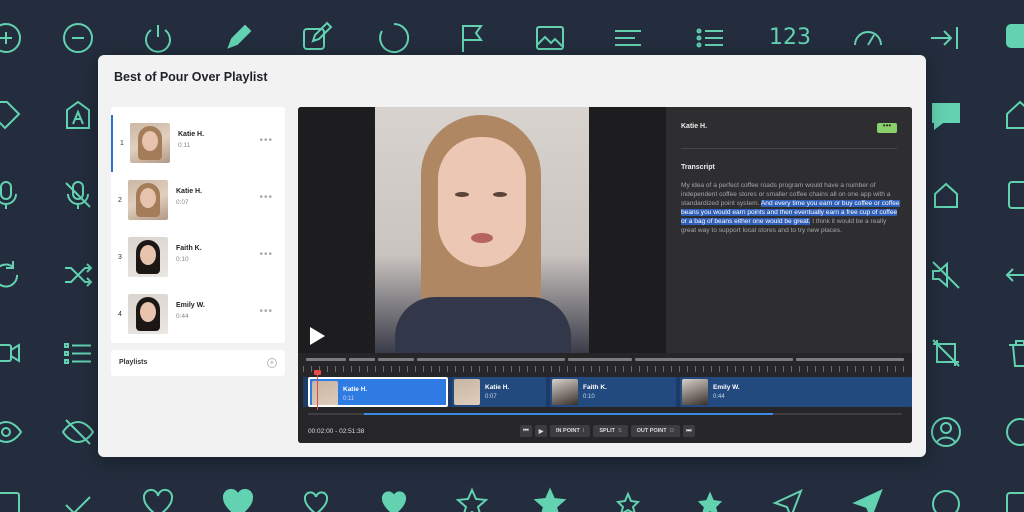  Describe the element at coordinates (272, 363) in the screenshot. I see `add-playlist-icon: +` at that location.